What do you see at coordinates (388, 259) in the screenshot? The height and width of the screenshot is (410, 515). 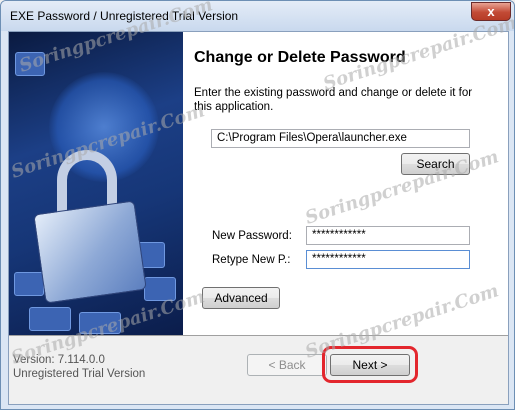 I see `retype-password-field: ************` at bounding box center [388, 259].